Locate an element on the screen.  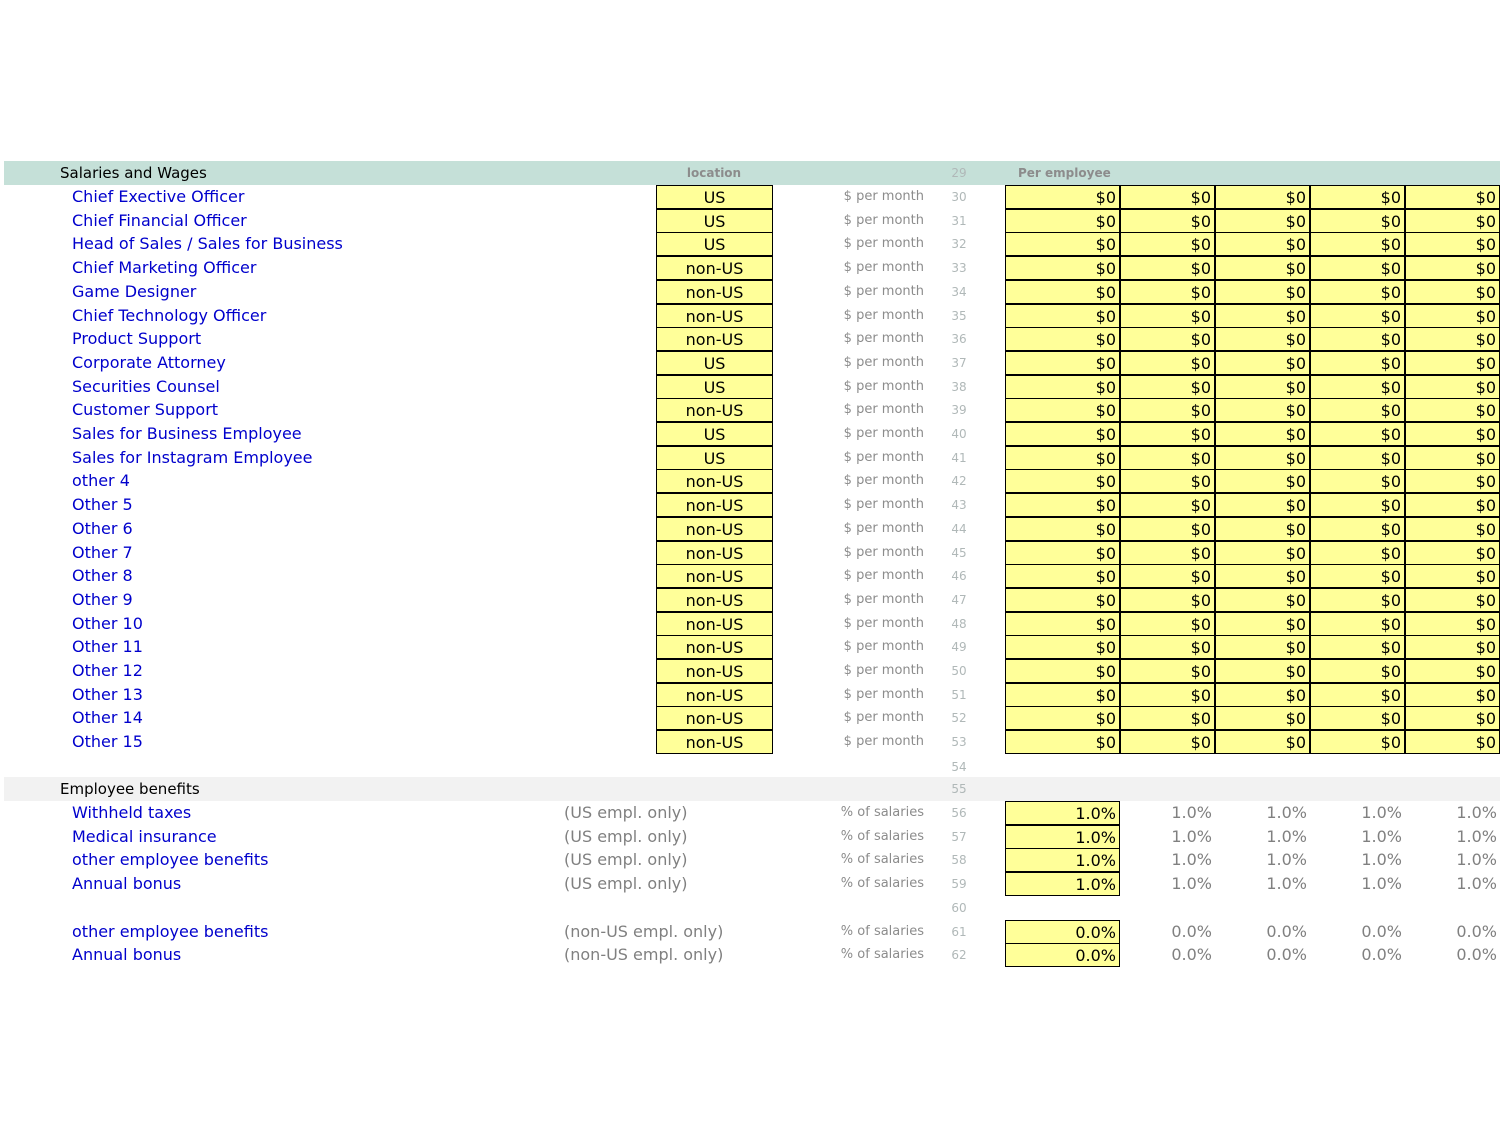
benefit-rate-input: 0.0% is located at coordinates (1062, 932).